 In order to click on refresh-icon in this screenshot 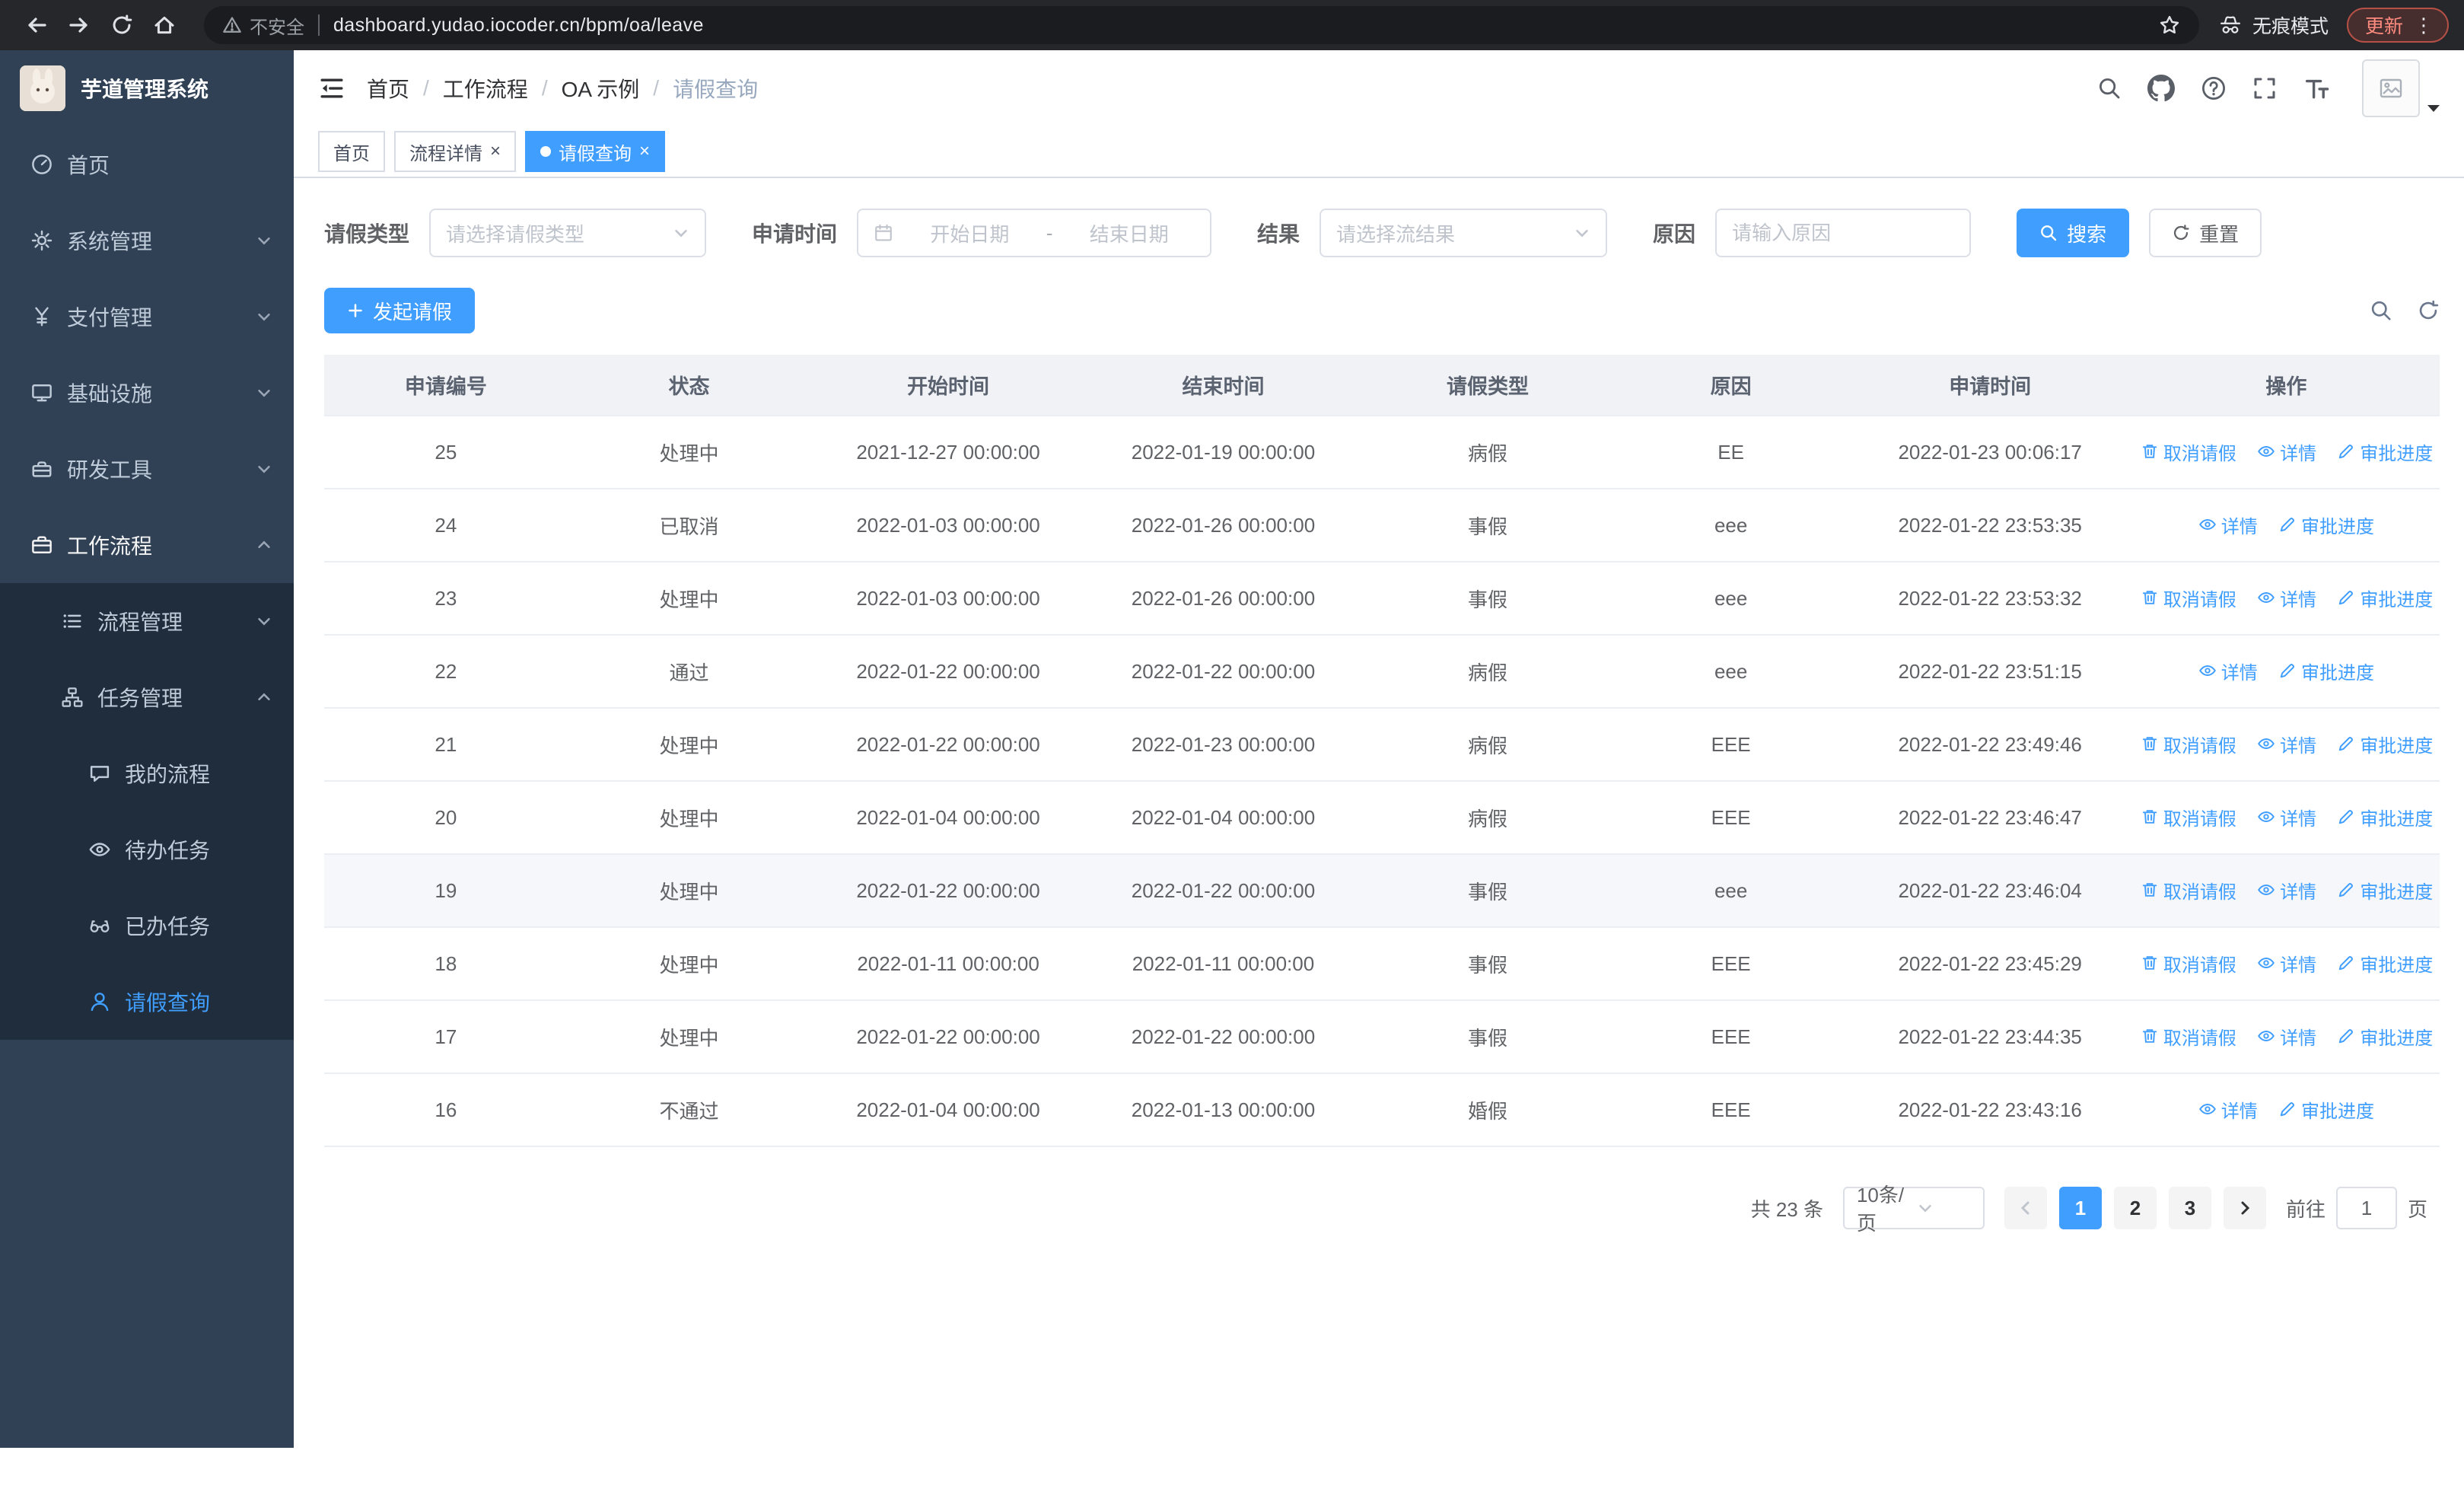, I will do `click(2429, 310)`.